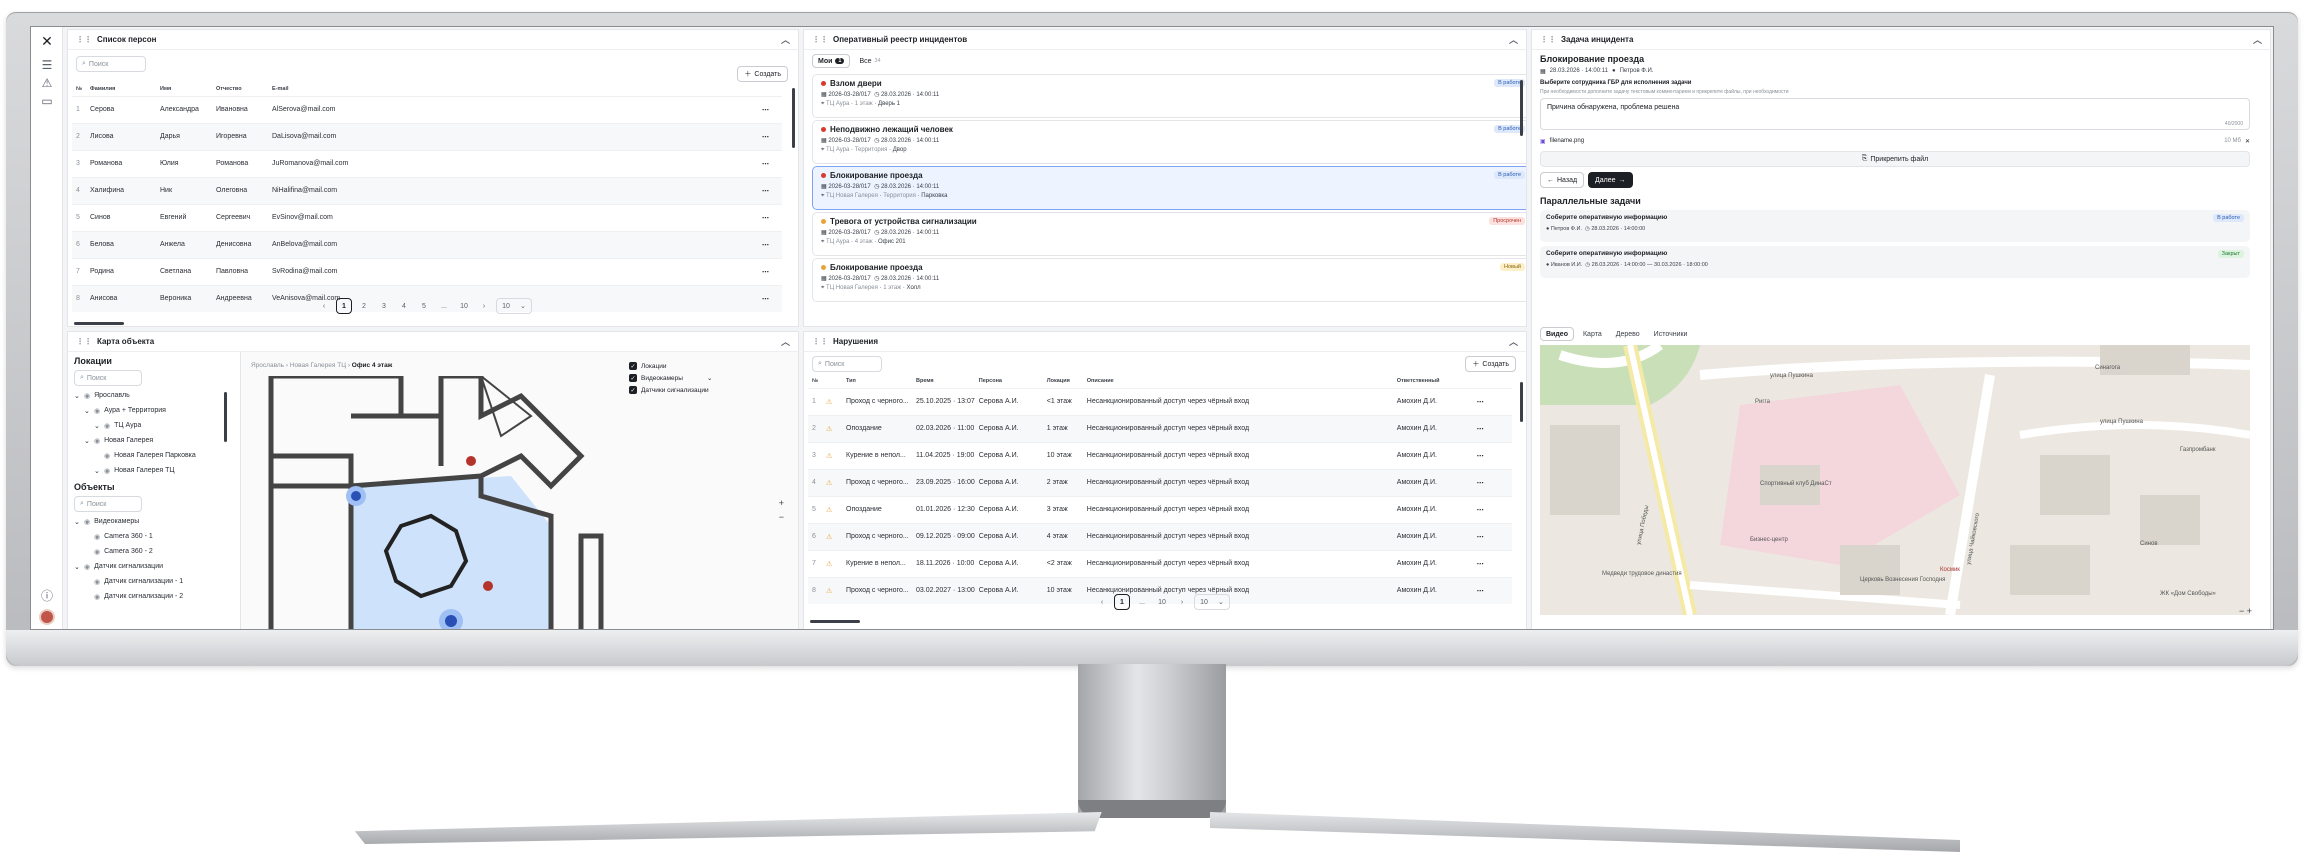 This screenshot has width=2304, height=868. What do you see at coordinates (1238, 381) in the screenshot?
I see `column-header: Описание` at bounding box center [1238, 381].